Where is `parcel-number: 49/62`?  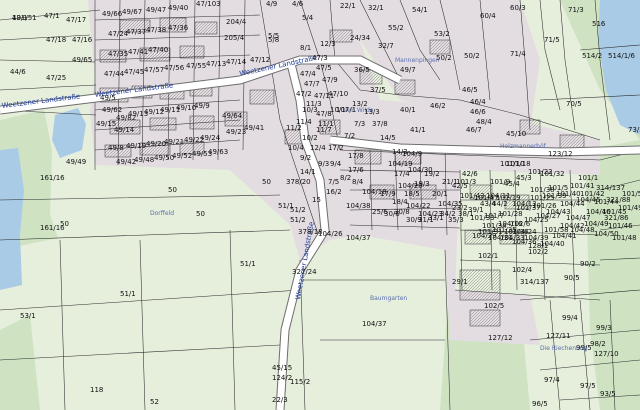
parcel-number: 49/62 is located at coordinates (112, 110).